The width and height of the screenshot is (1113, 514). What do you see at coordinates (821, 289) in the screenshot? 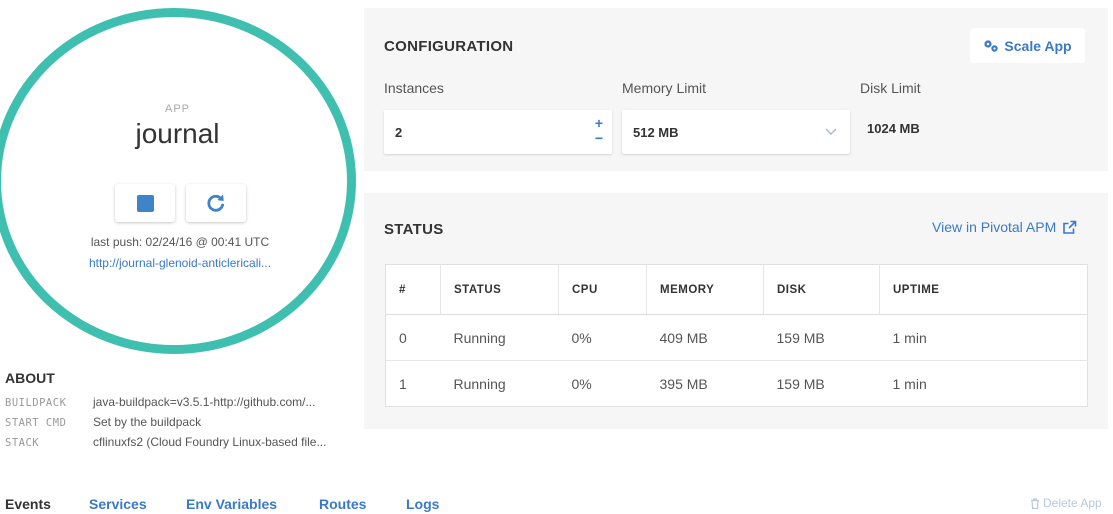
I see `column-header: DISK` at bounding box center [821, 289].